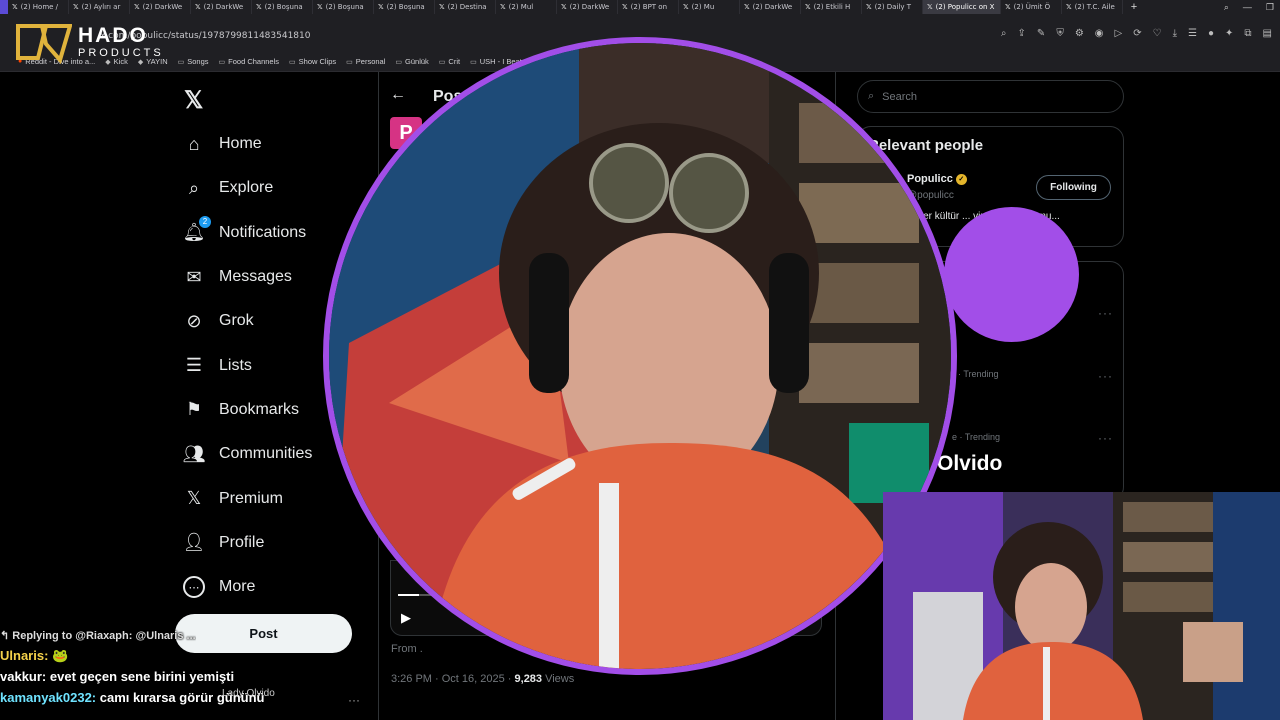  I want to click on tab-label: (2) DarkWe, so click(223, 7).